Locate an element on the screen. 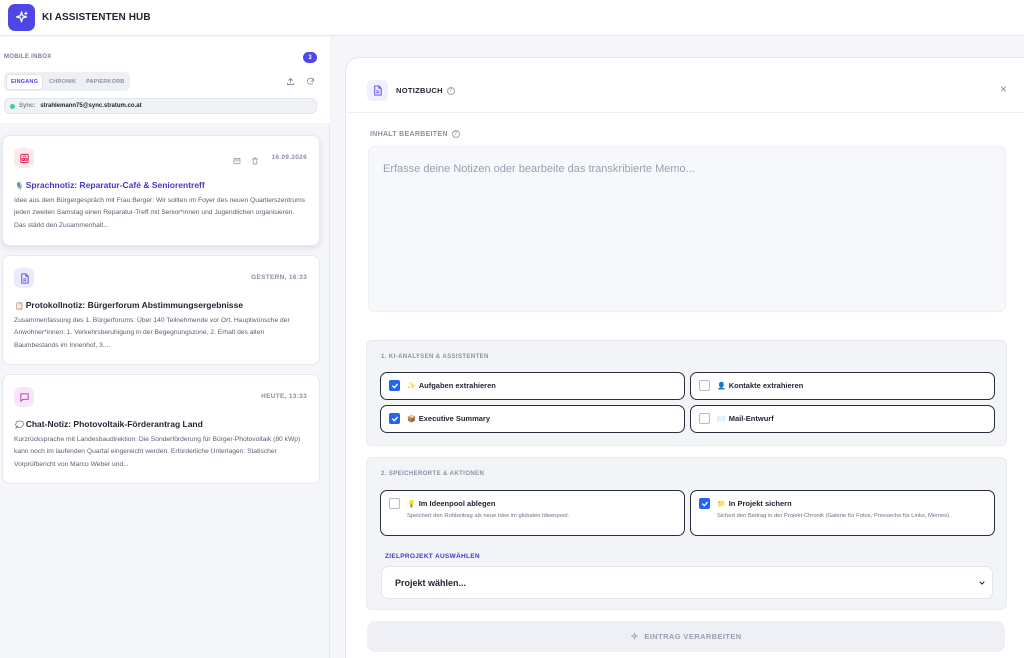 This screenshot has width=1024, height=658. notebook-title: NOTIZBUCH? is located at coordinates (425, 91).